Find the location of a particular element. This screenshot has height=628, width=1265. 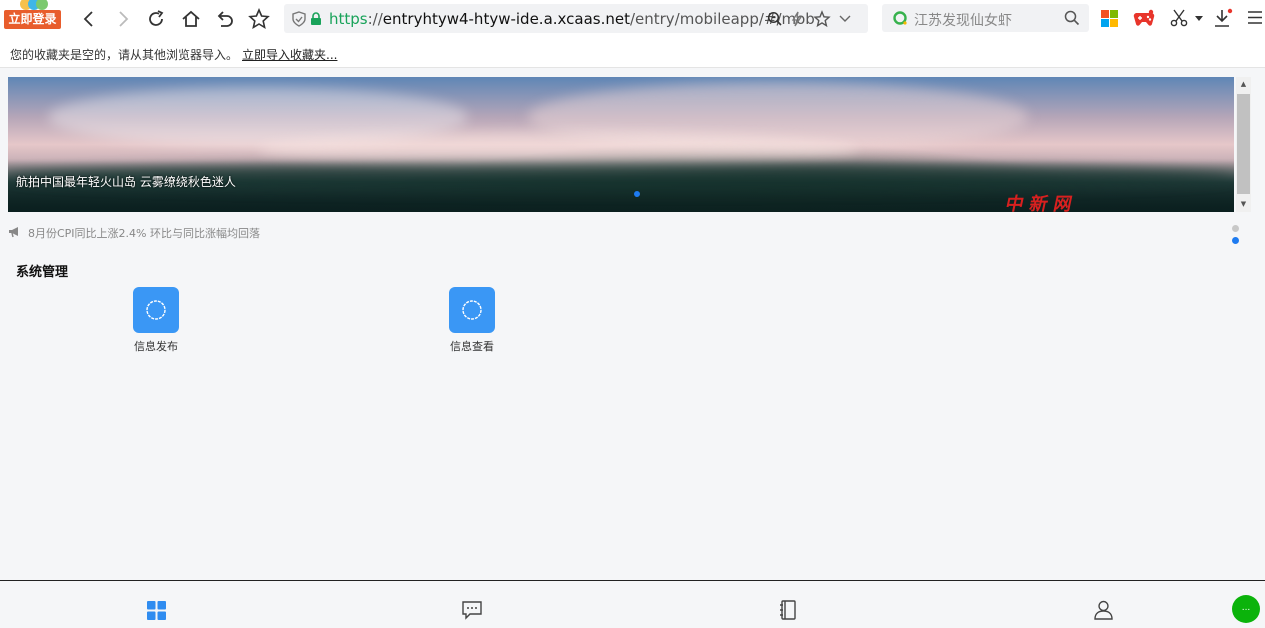

pagination-dot is located at coordinates (1235, 228).